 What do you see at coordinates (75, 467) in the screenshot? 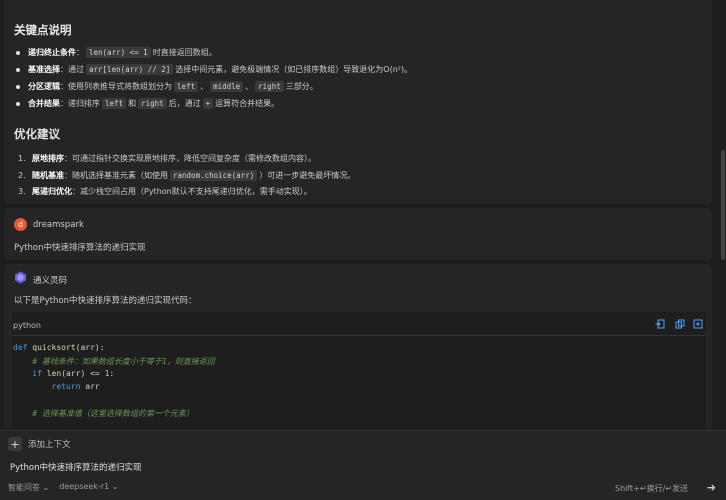
I see `chat-input: Python中快速排序算法的递归实现` at bounding box center [75, 467].